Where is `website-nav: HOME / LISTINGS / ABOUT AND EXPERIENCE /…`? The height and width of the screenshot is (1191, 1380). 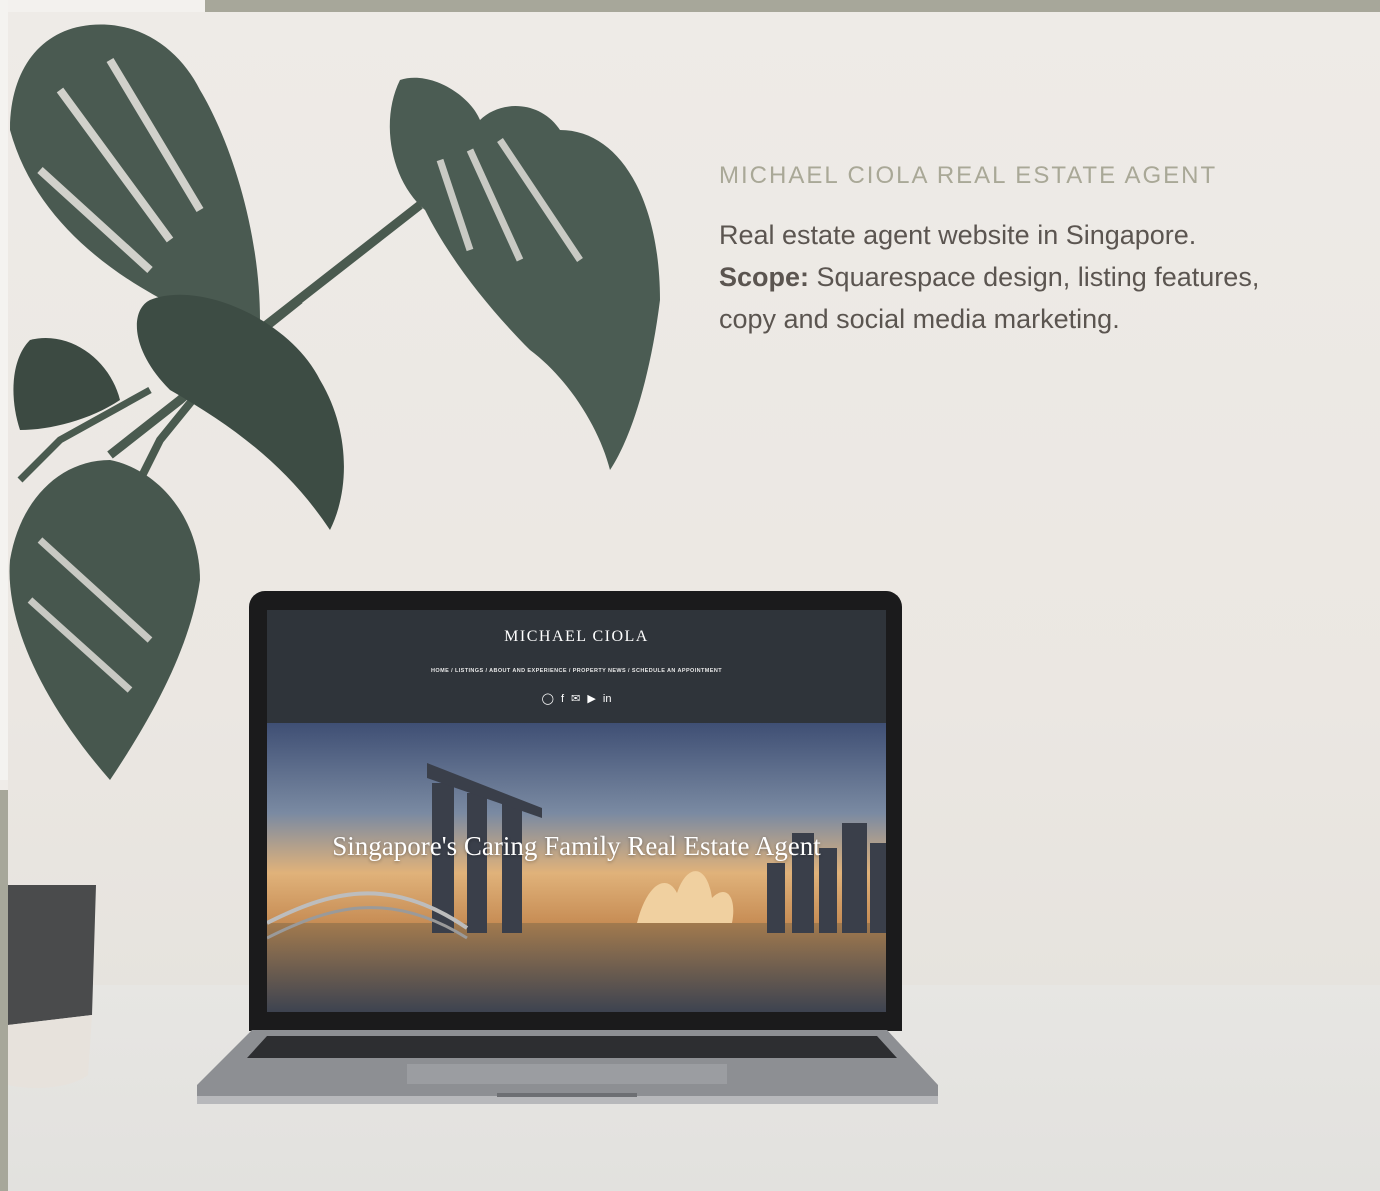 website-nav: HOME / LISTINGS / ABOUT AND EXPERIENCE /… is located at coordinates (576, 671).